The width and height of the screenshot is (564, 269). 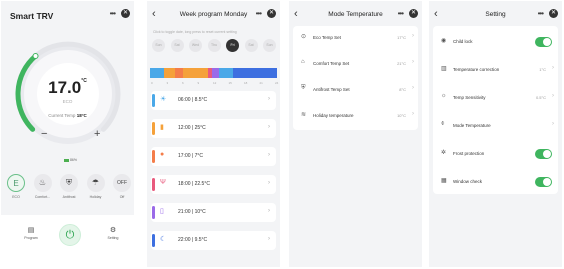 What do you see at coordinates (193, 100) in the screenshot?
I see `slot-text: 06:00 | 8.5°C` at bounding box center [193, 100].